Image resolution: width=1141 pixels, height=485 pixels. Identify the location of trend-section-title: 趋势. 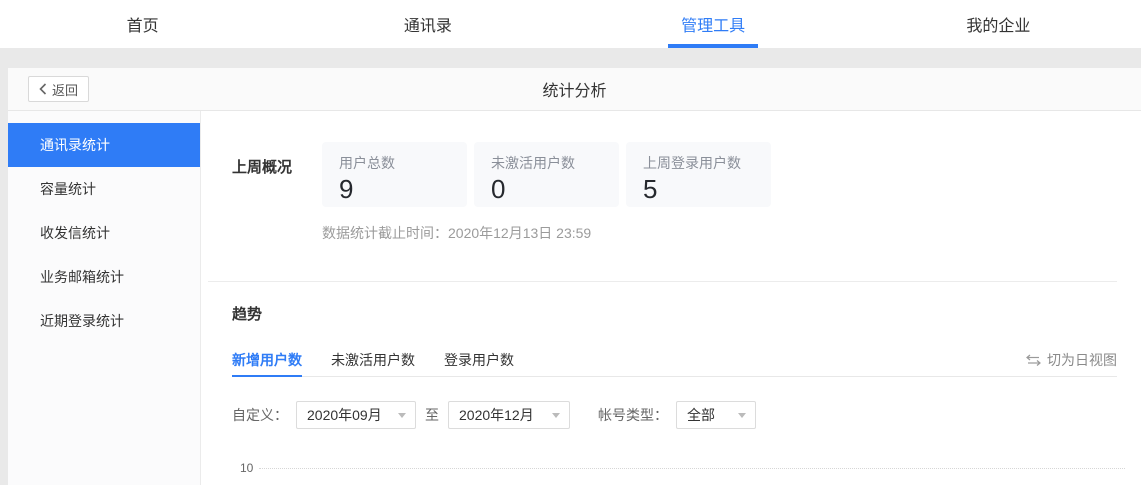
(247, 314).